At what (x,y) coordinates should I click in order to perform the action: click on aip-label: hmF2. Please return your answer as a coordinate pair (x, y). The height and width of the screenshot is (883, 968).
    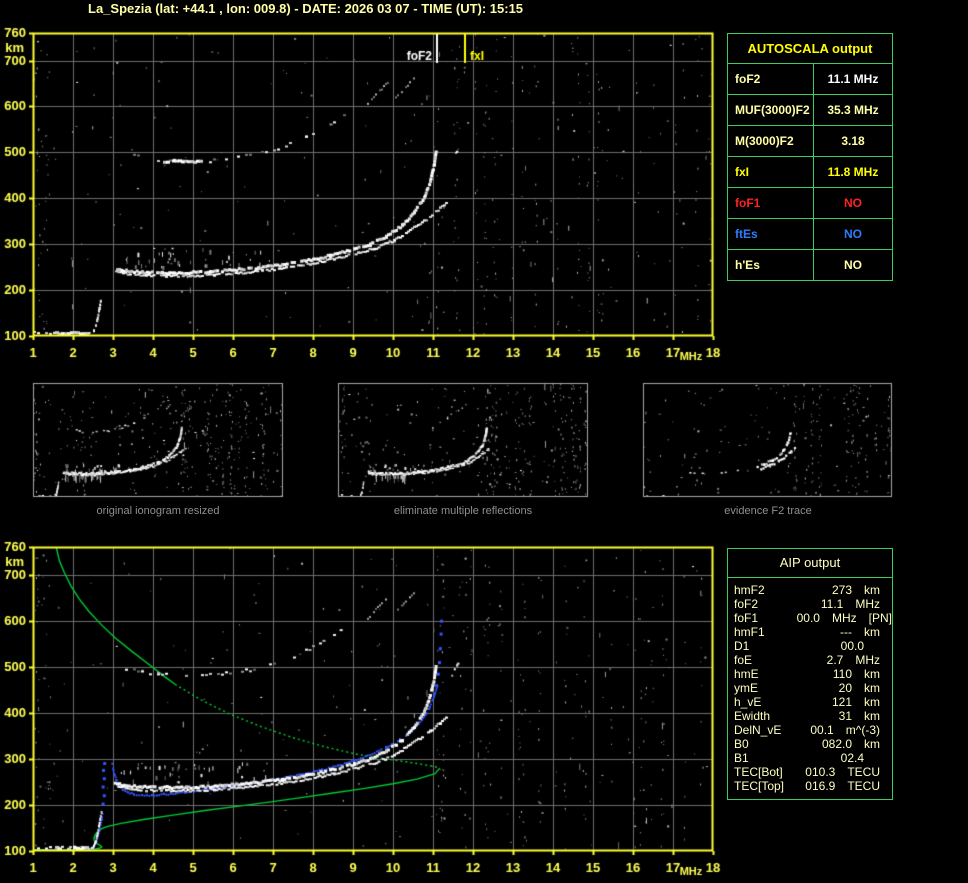
    Looking at the image, I should click on (749, 590).